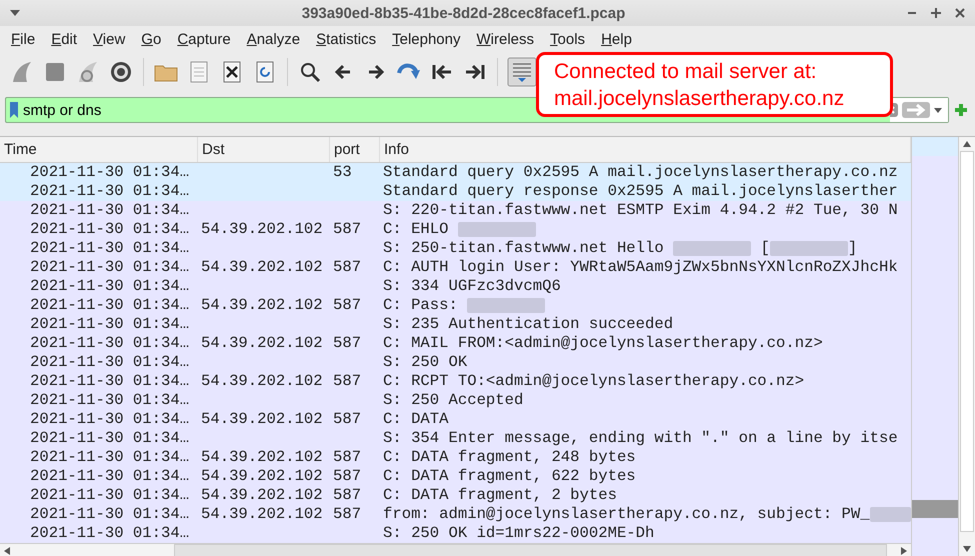 This screenshot has width=975, height=556. Describe the element at coordinates (640, 267) in the screenshot. I see `table-cell: C: AUTH login User: YWRtaW5Aam9jZWx5bnNsYXNlcnRoZXJhcHk` at that location.